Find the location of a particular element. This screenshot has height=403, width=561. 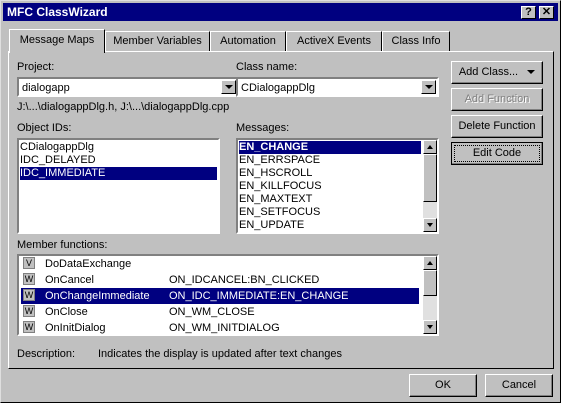

delete-function-button: Delete Function is located at coordinates (497, 126).